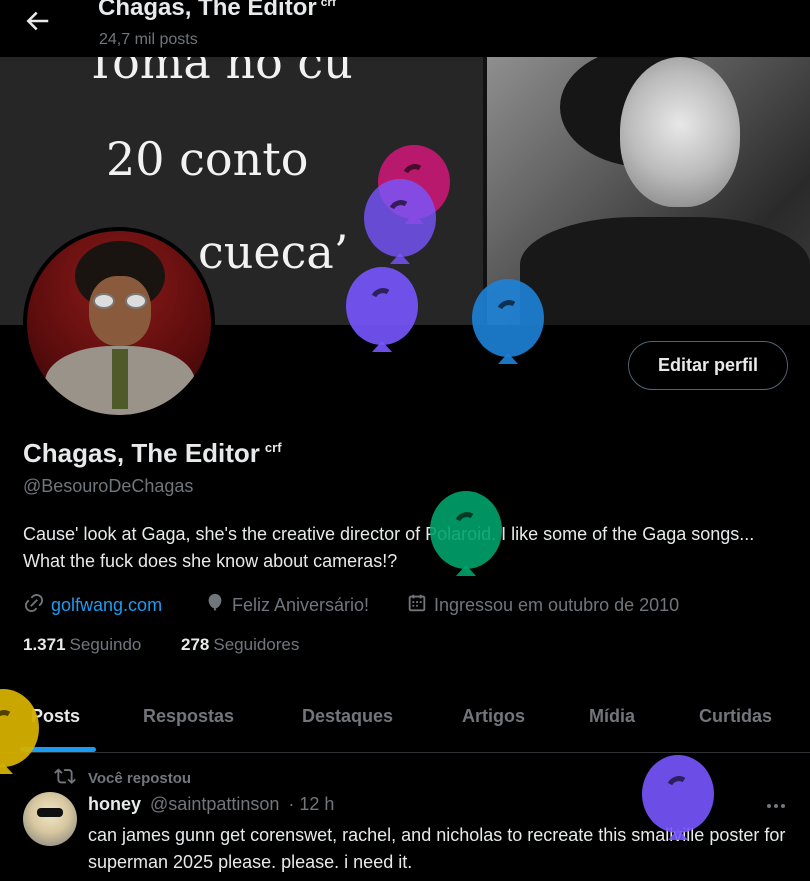  What do you see at coordinates (188, 716) in the screenshot?
I see `tab-replies: Respostas` at bounding box center [188, 716].